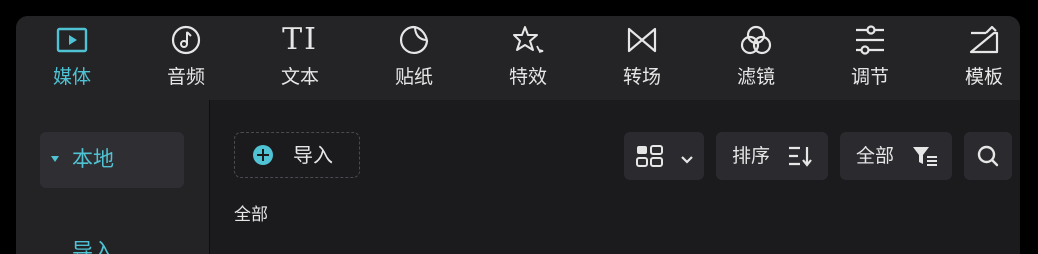 The height and width of the screenshot is (254, 1038). I want to click on sort-button-label: 排序, so click(751, 156).